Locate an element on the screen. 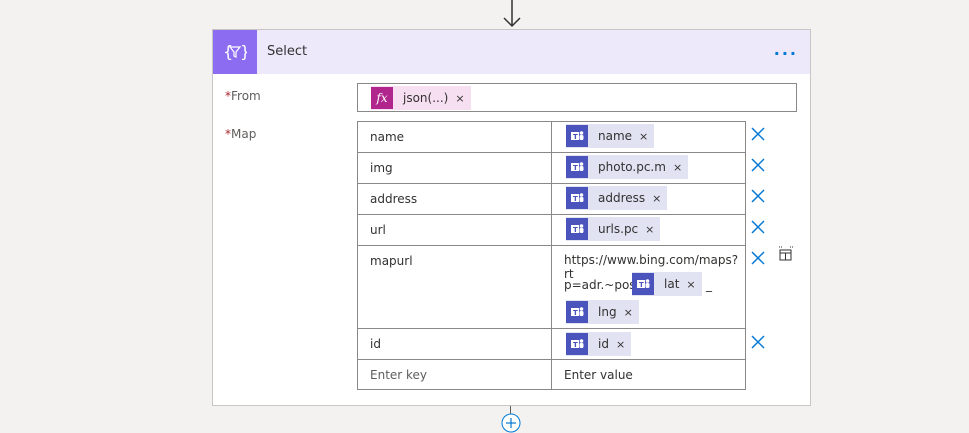 Image resolution: width=969 pixels, height=433 pixels. dynamic-content-token: T photo.pc.m × is located at coordinates (627, 167).